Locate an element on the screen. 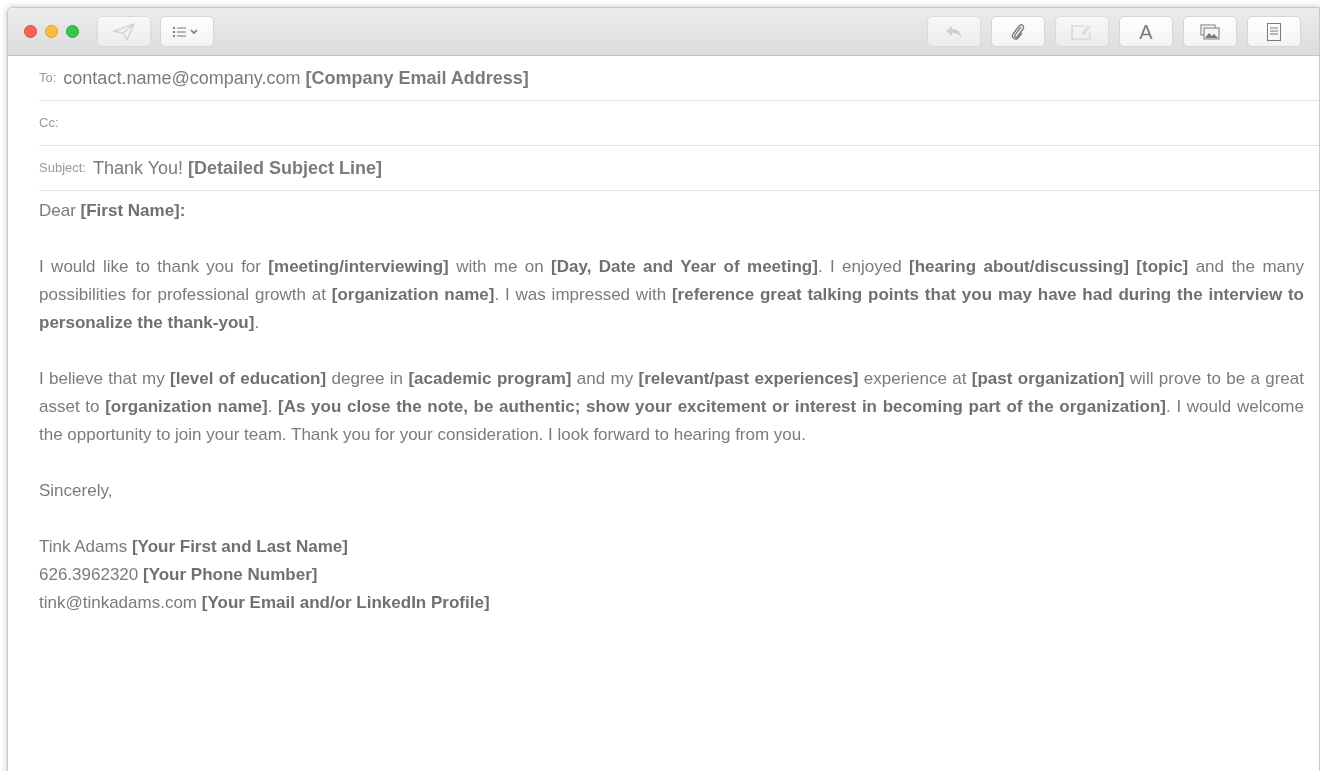 This screenshot has height=771, width=1320. stationery-button is located at coordinates (1274, 31).